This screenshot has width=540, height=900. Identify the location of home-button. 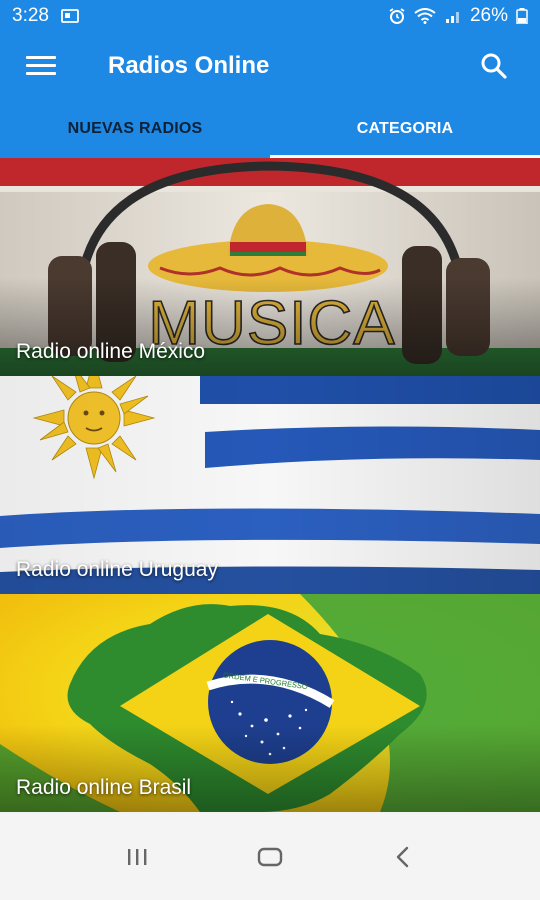
(270, 857).